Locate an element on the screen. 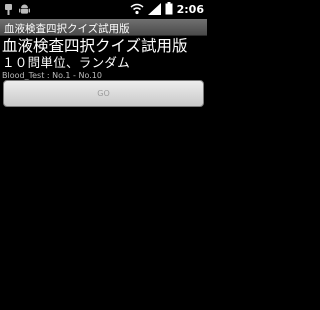 This screenshot has width=320, height=310. notification-icons is located at coordinates (17, 9).